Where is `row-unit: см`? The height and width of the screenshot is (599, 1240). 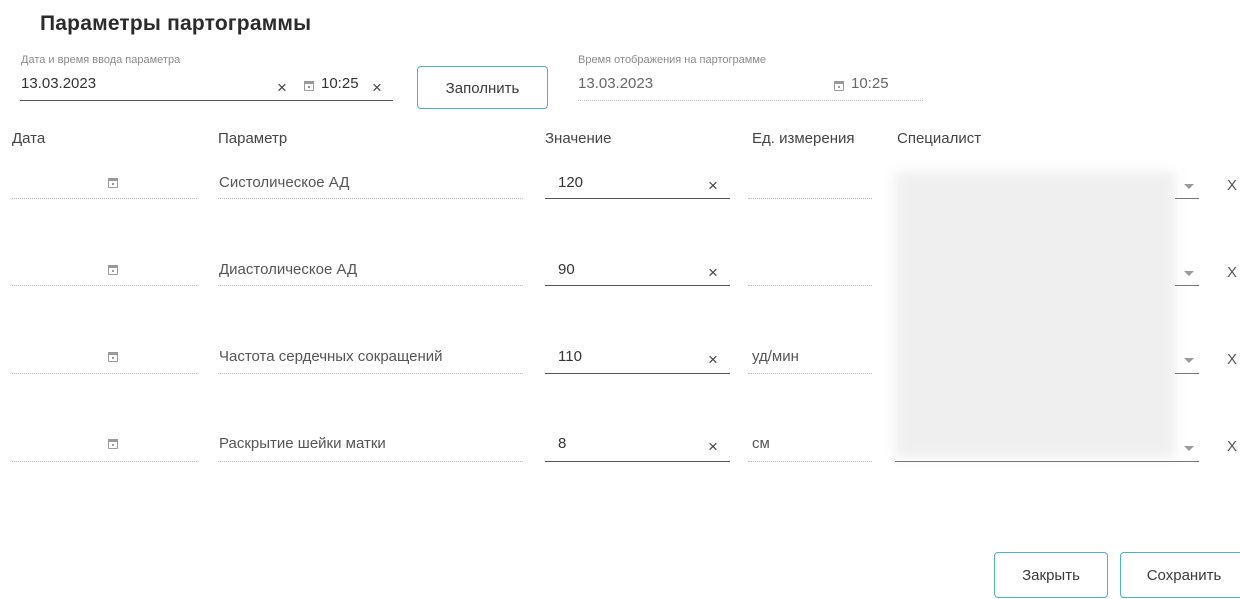 row-unit: см is located at coordinates (761, 443).